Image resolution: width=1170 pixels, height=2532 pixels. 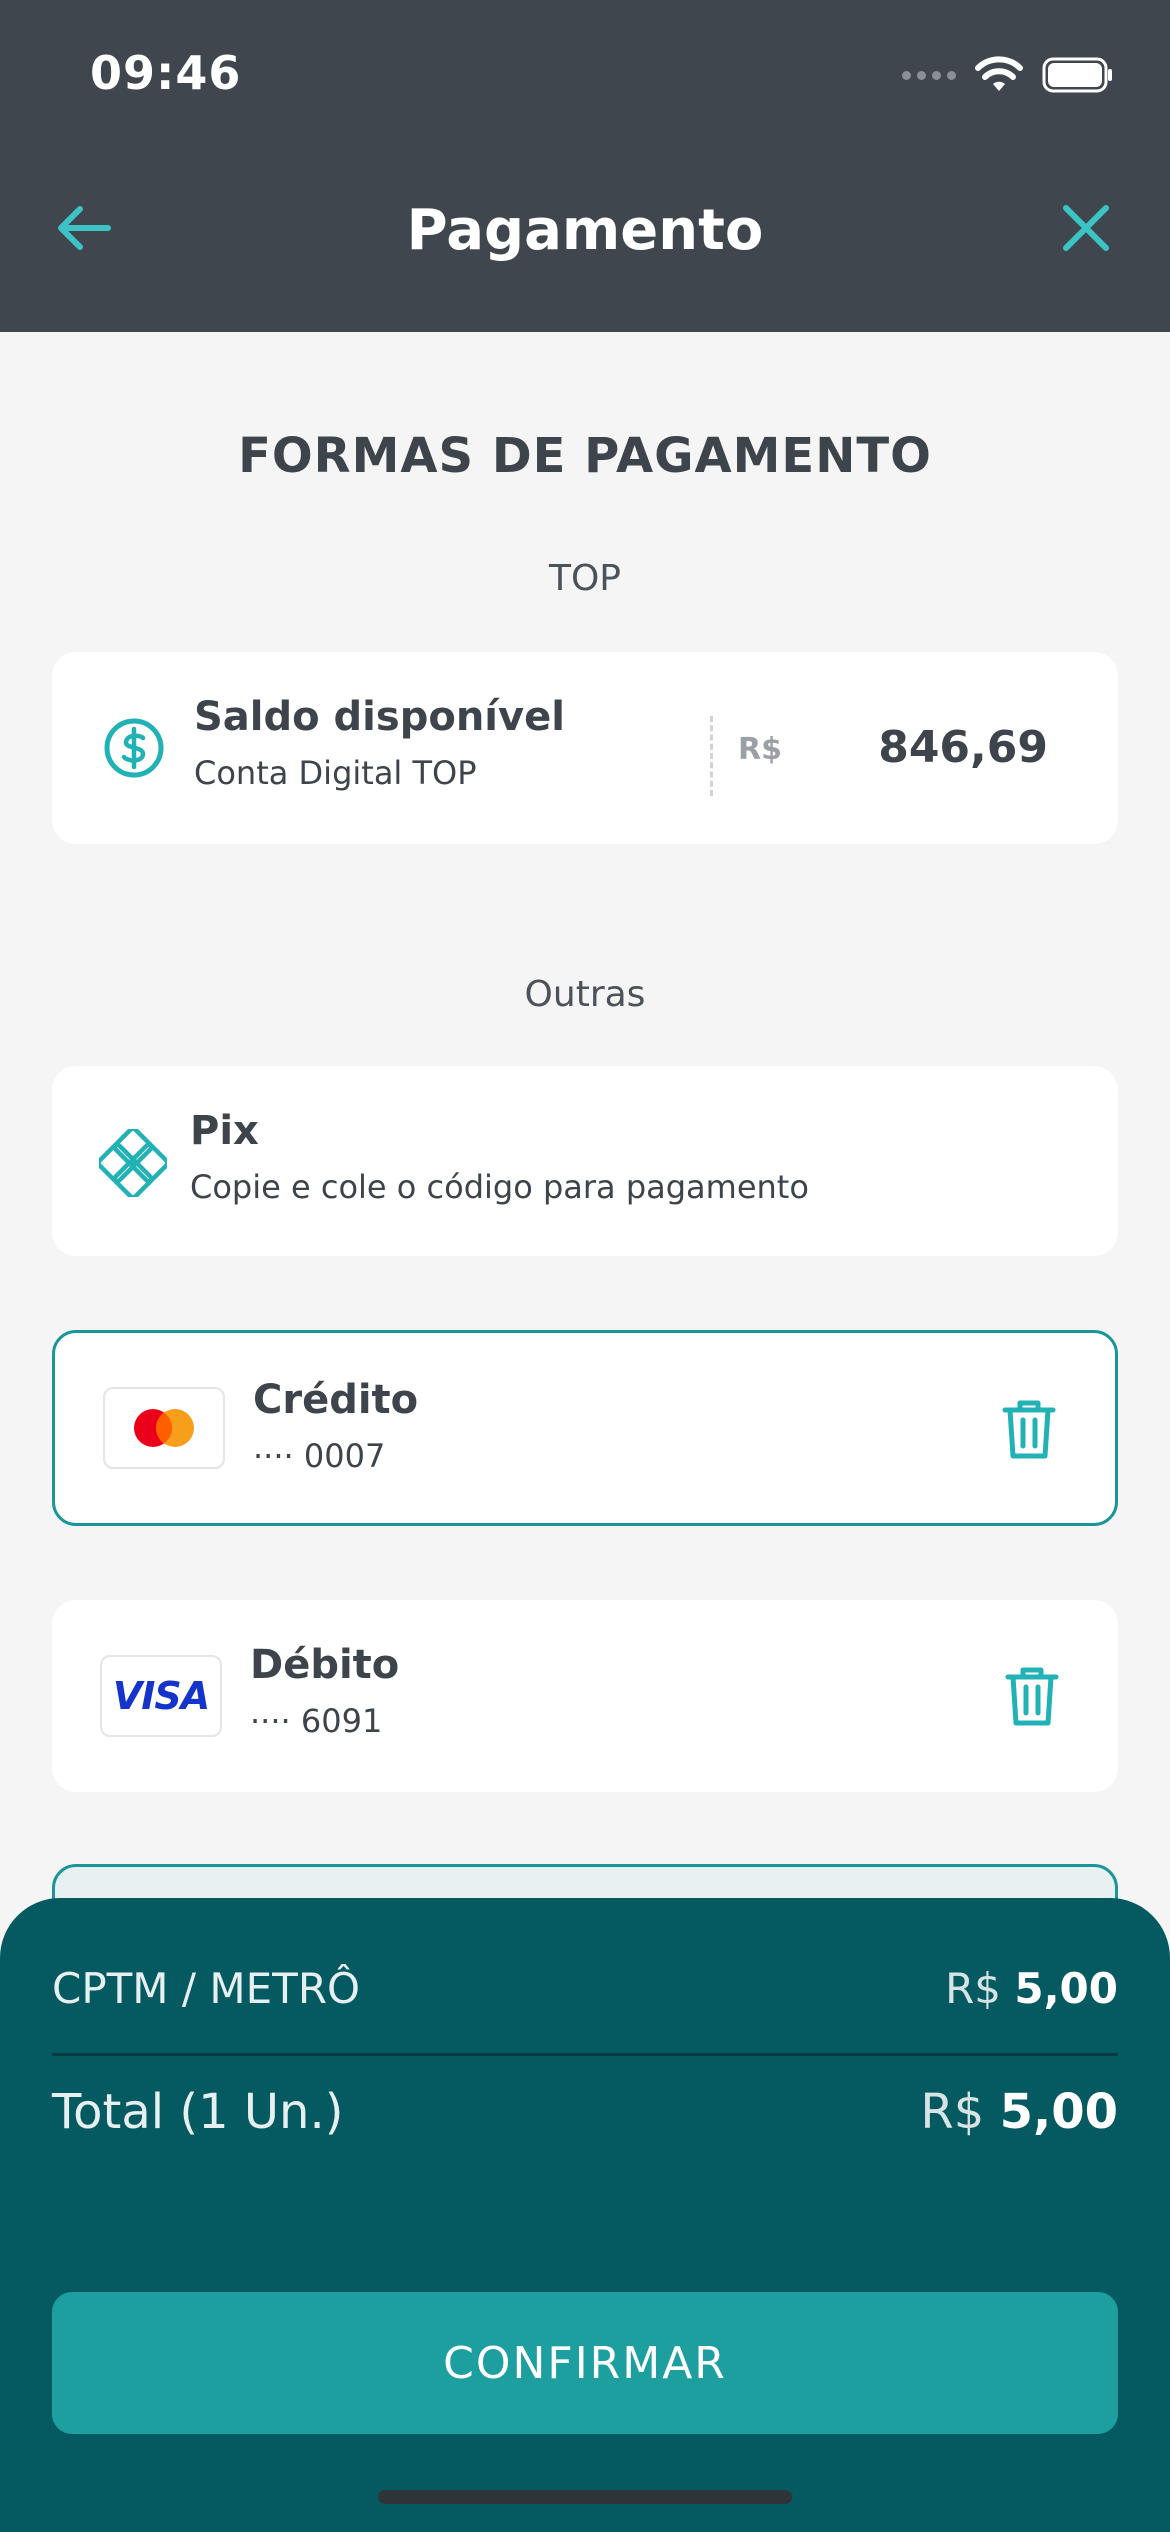 I want to click on summary-total-row: Total (1 Un.) R$ 5,00, so click(x=585, y=2112).